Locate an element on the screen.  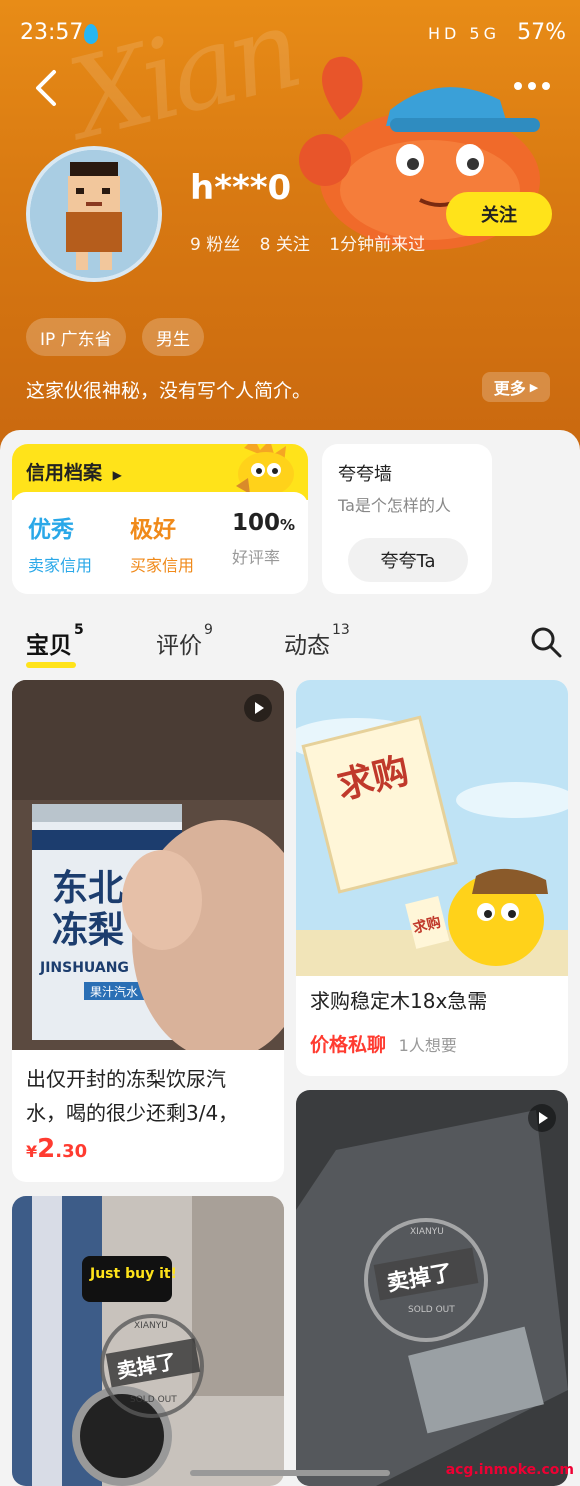
credit-title: 信用档案 ▶ is located at coordinates (74, 471).